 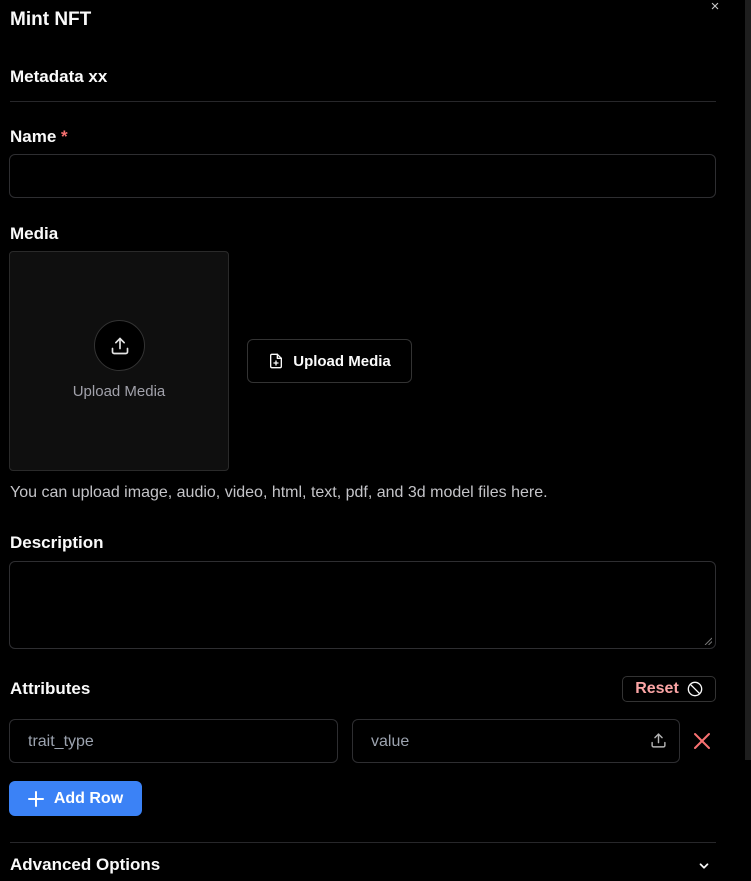 I want to click on file-plus-icon, so click(x=276, y=361).